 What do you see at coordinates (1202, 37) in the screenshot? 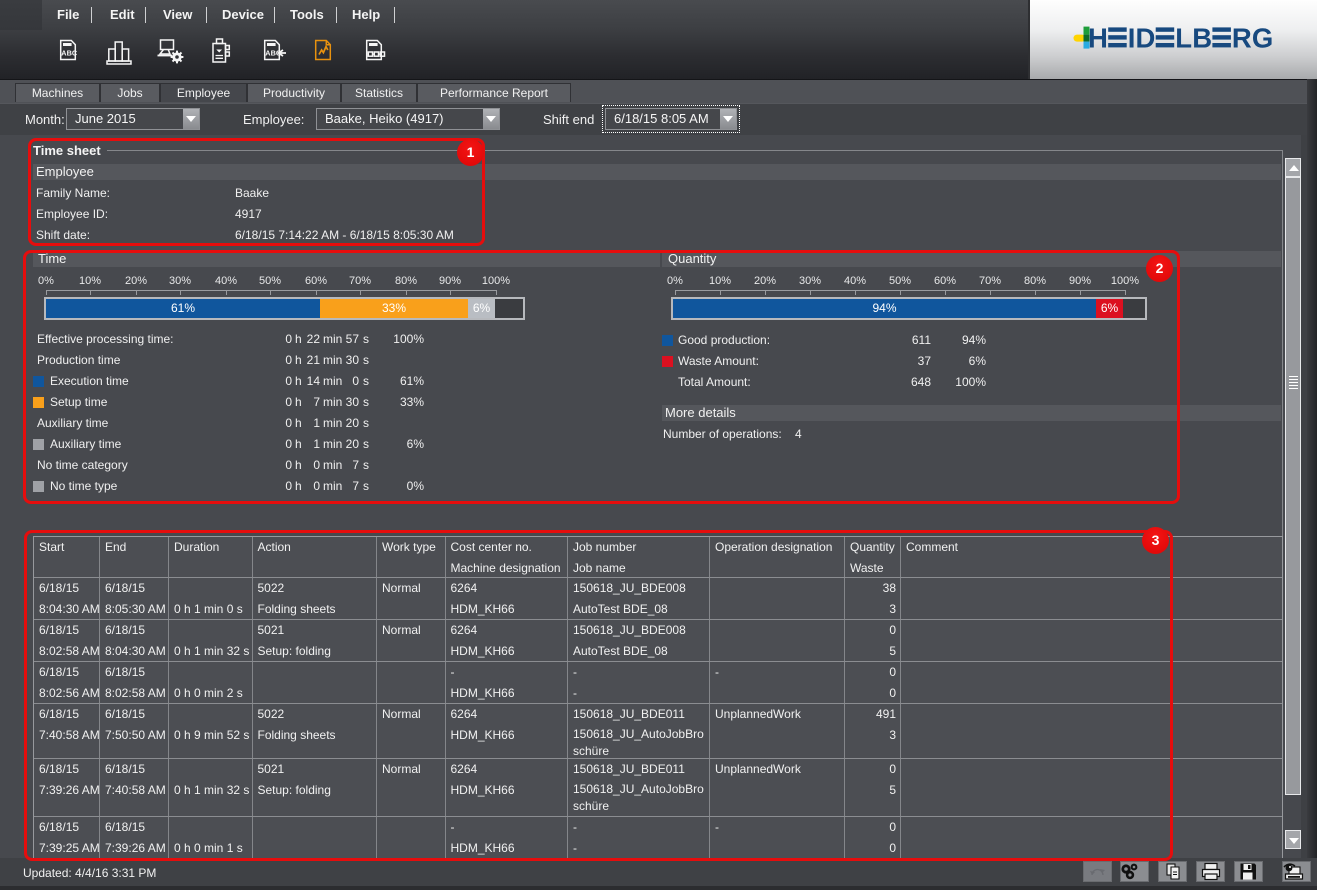
I see `svg-text: B` at bounding box center [1202, 37].